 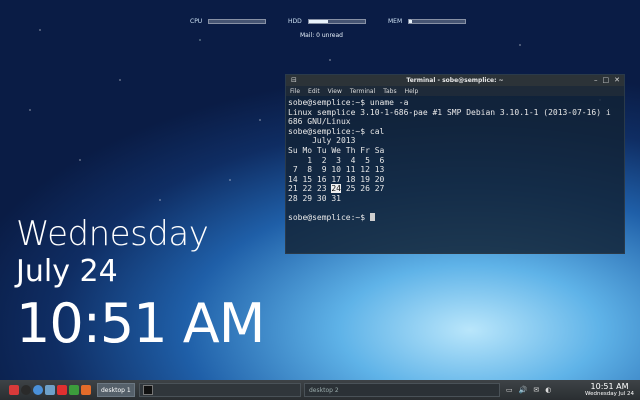 I want to click on hdd-monitor: HDD, so click(x=327, y=21).